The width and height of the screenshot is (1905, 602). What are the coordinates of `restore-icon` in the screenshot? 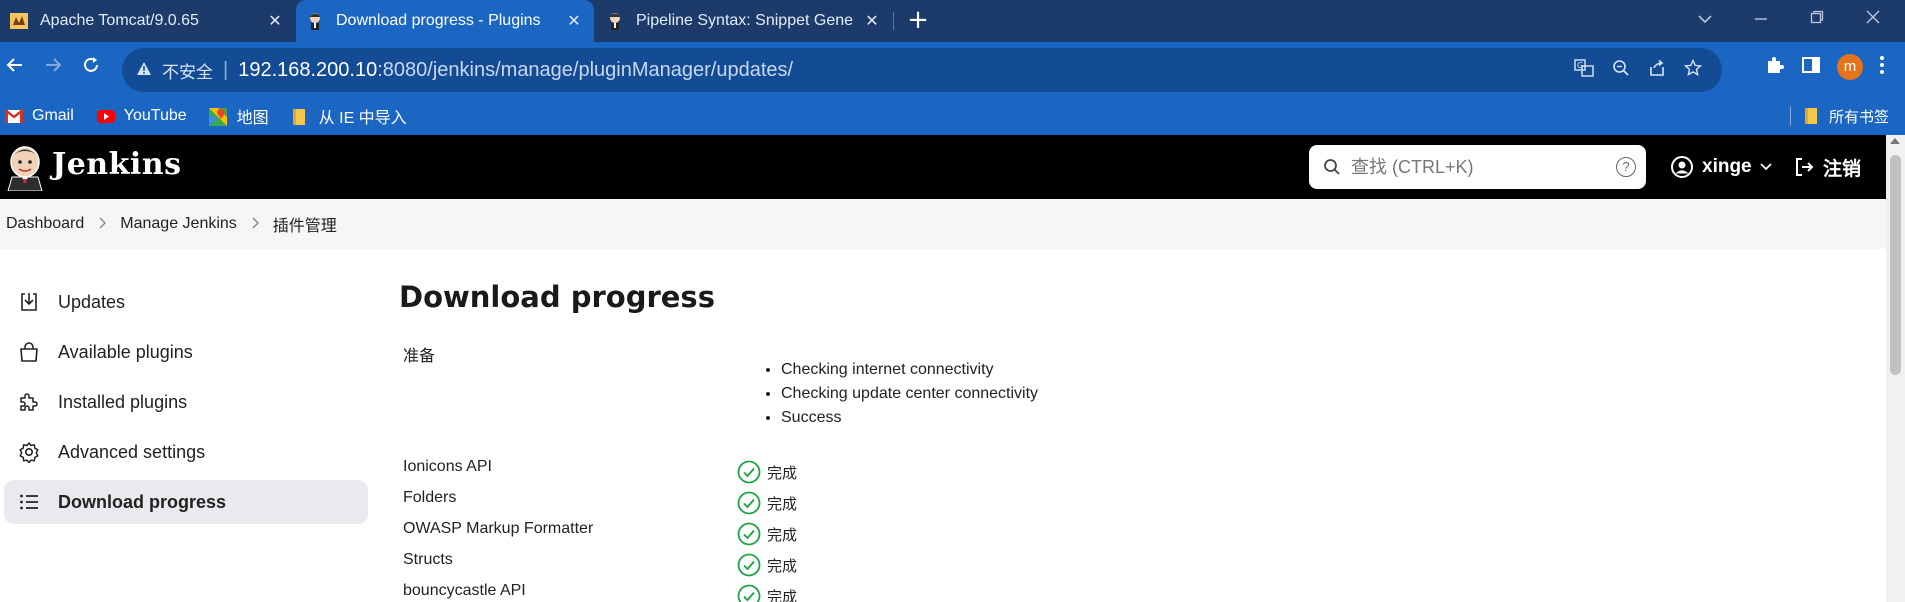 It's located at (1817, 20).